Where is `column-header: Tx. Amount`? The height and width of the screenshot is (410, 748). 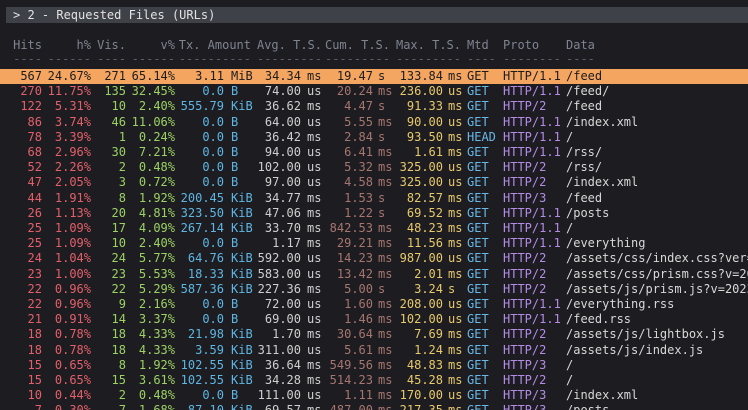 column-header: Tx. Amount is located at coordinates (215, 45).